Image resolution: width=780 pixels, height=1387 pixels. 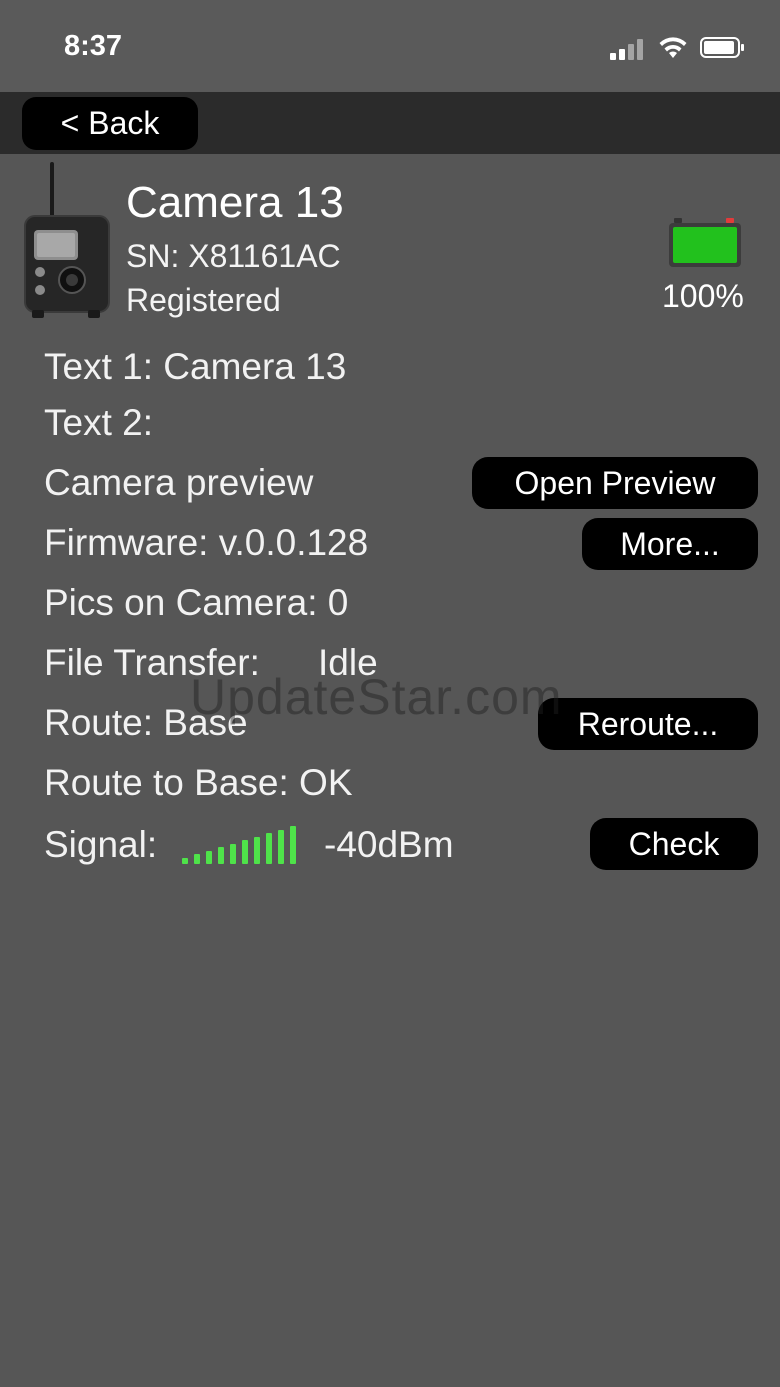 I want to click on route-to-base-label: Route to Base: OK, so click(x=198, y=782).